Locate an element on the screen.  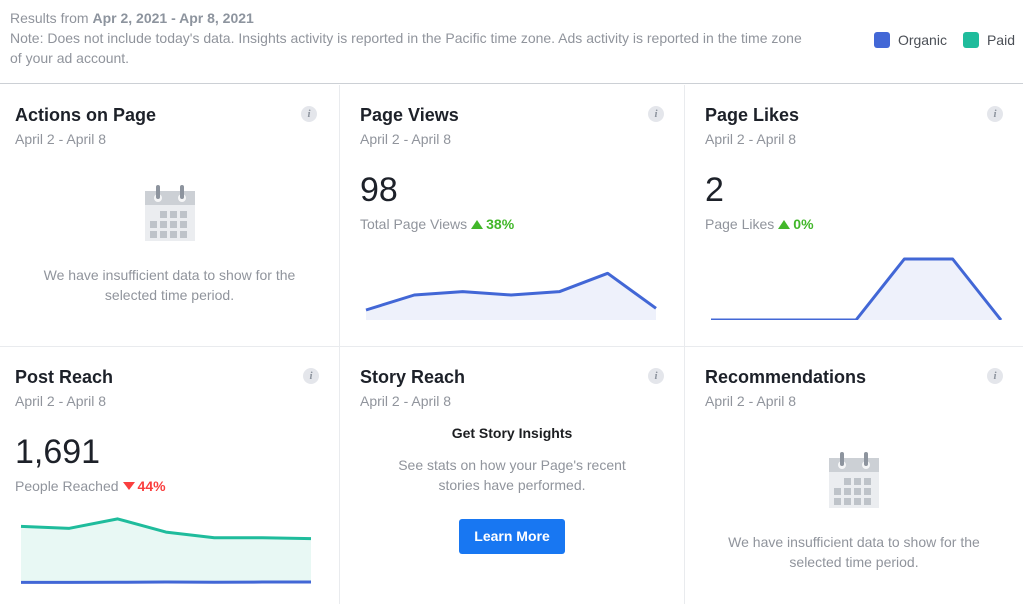
legend-label-organic: Organic is located at coordinates (922, 40).